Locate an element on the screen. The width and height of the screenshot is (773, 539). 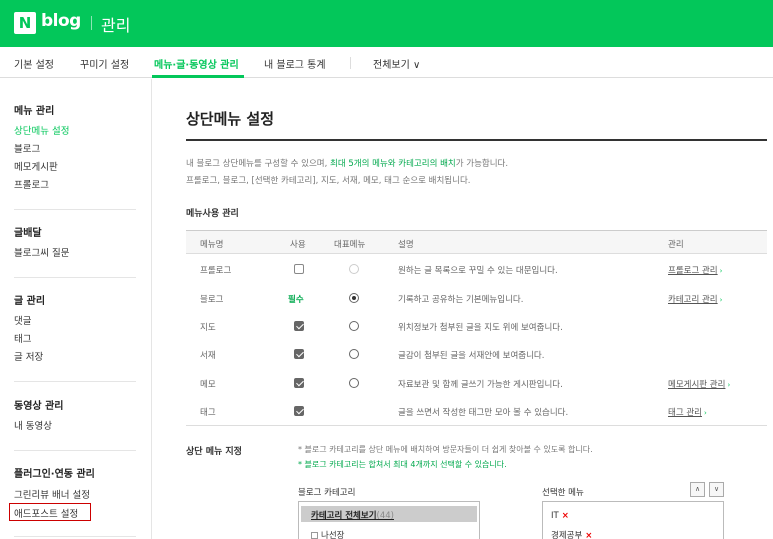
tab-divider is located at coordinates (350, 63).